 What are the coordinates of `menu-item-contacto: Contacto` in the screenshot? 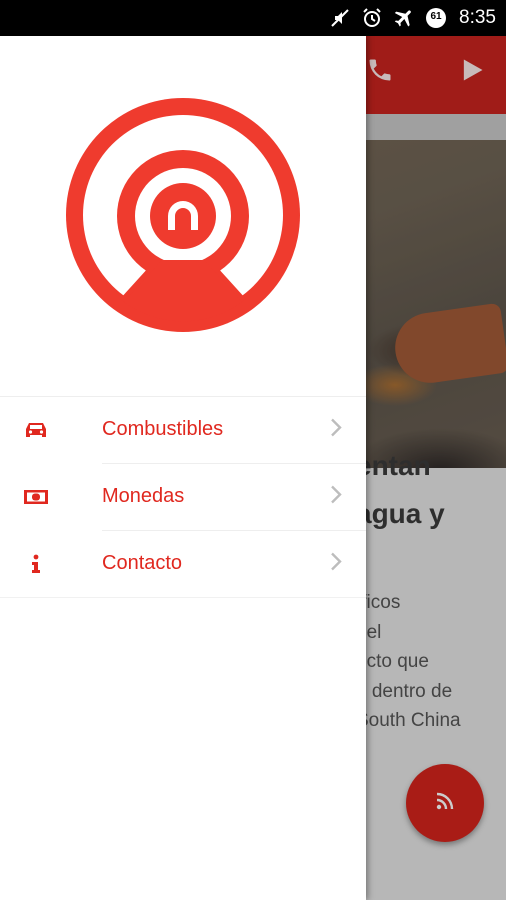 It's located at (183, 563).